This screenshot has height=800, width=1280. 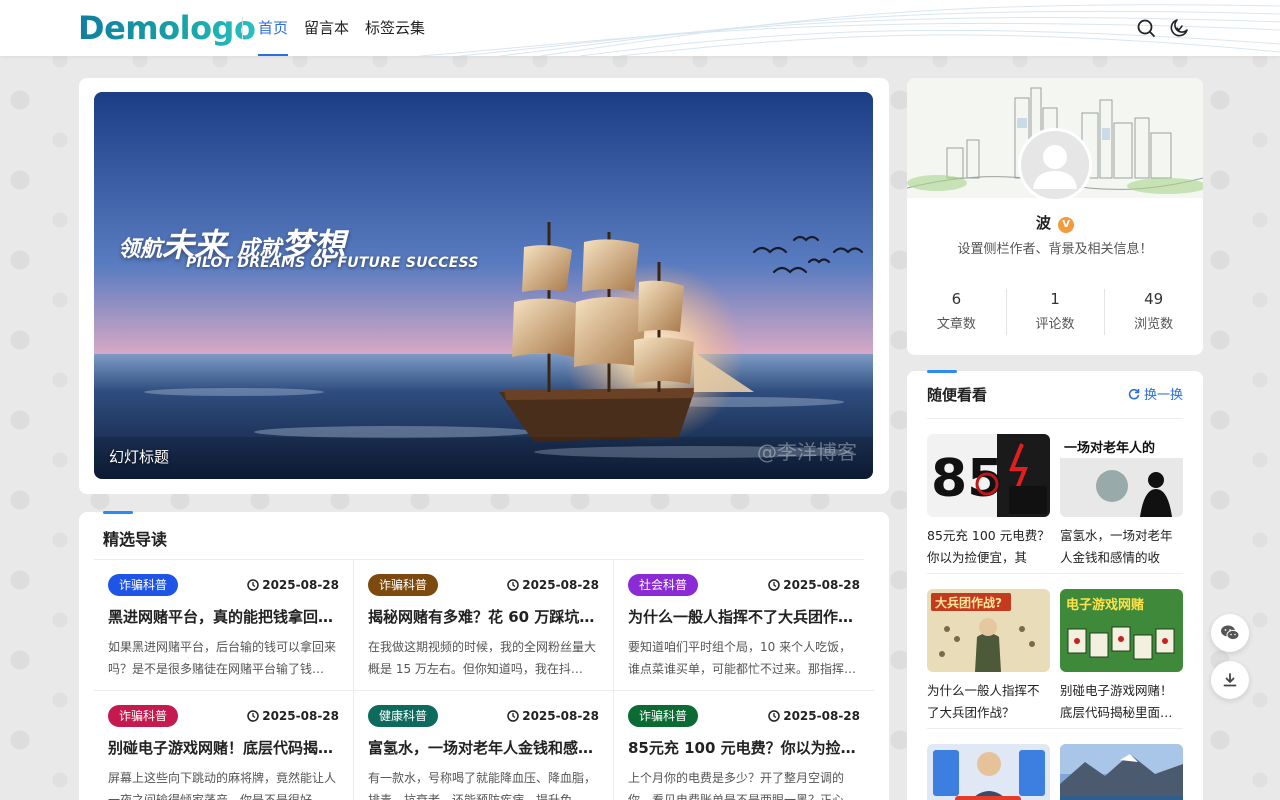 I want to click on thumbnail-text: 大兵团作战?, so click(x=968, y=602).